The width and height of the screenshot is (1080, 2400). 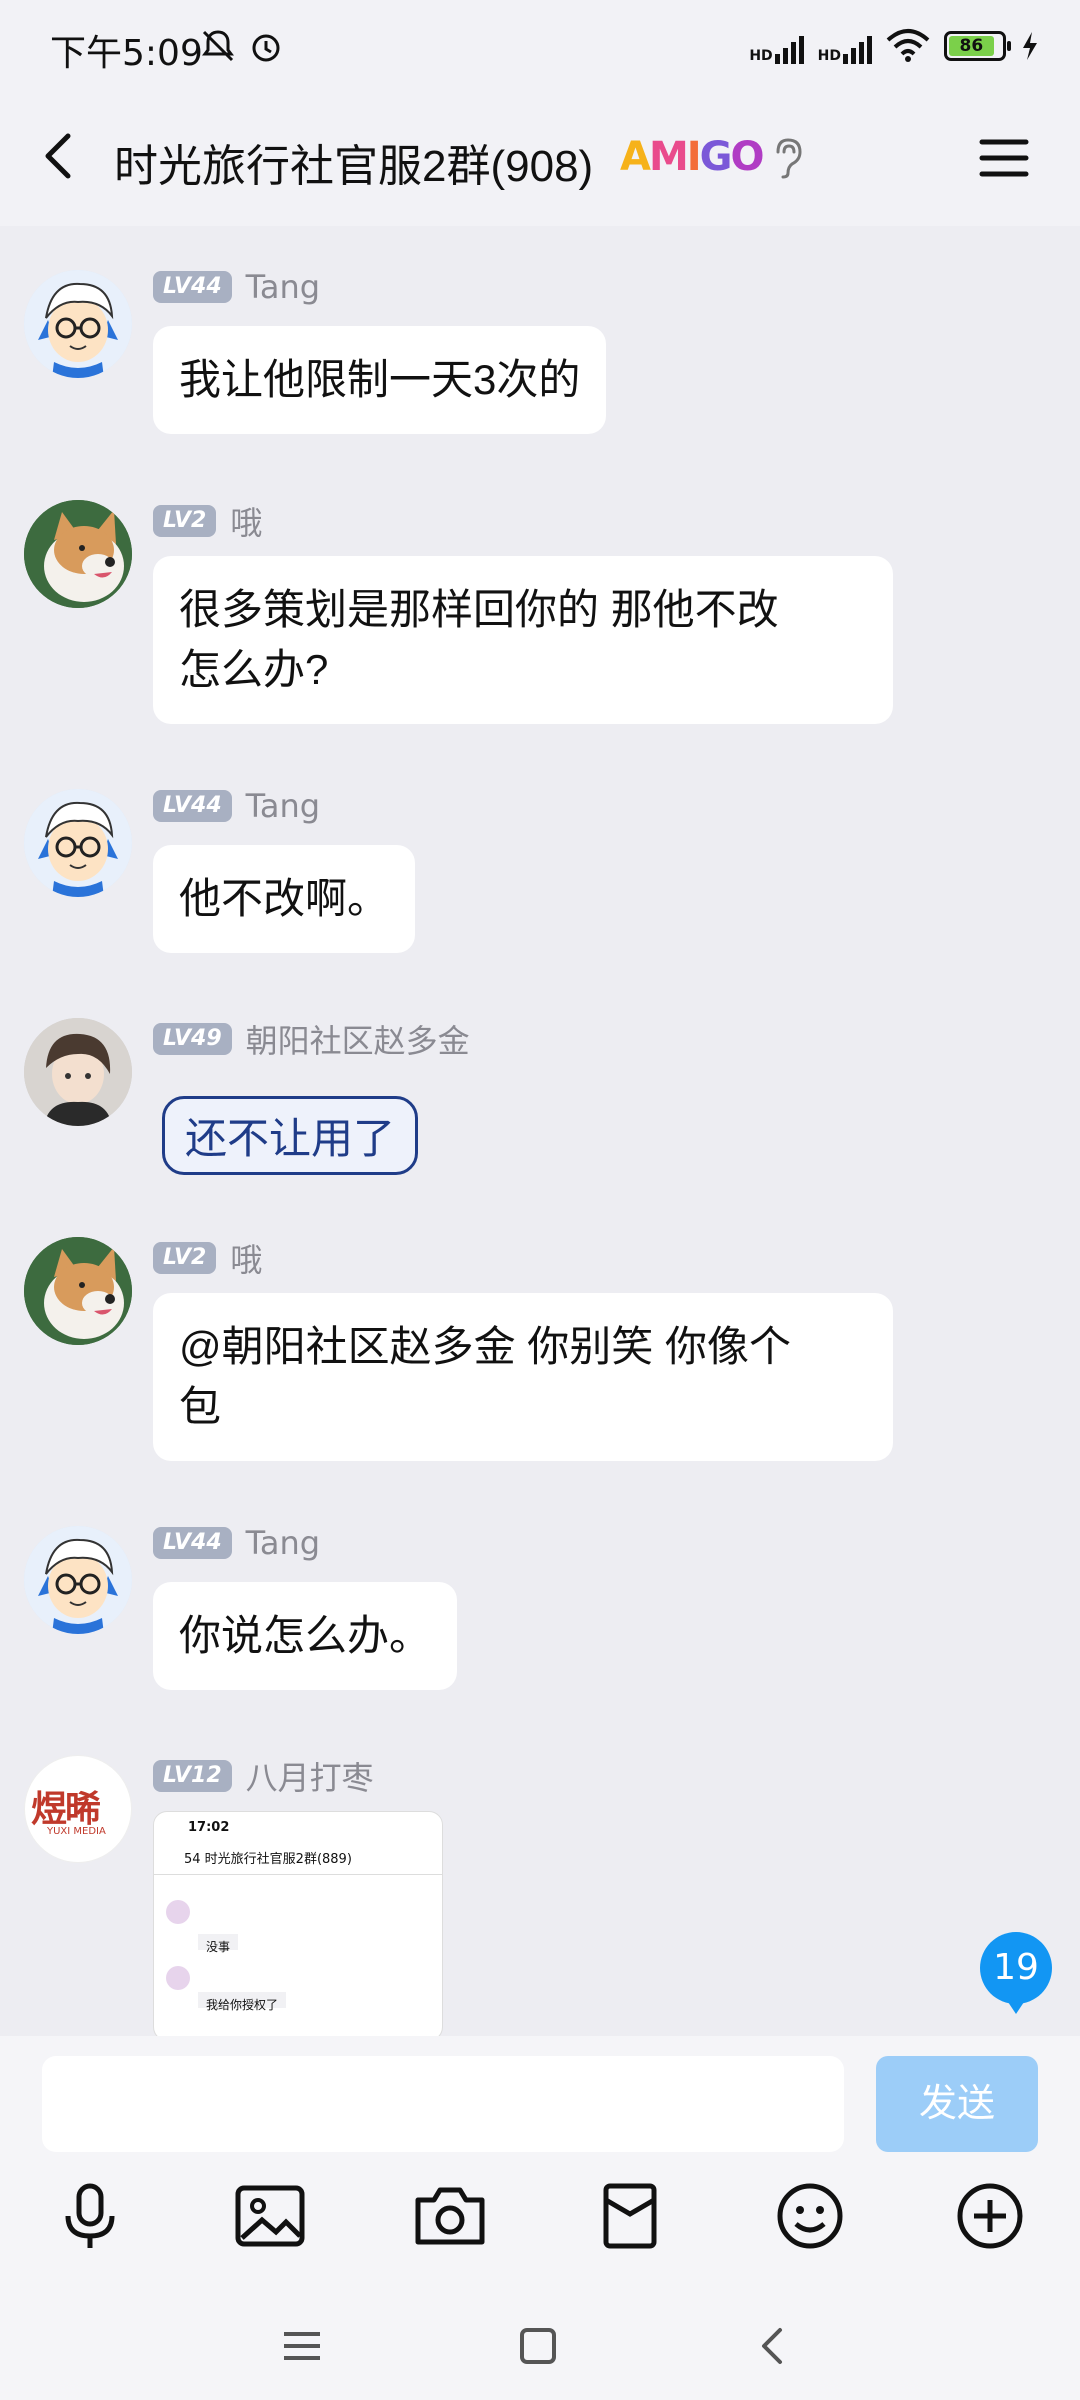 What do you see at coordinates (630, 2216) in the screenshot?
I see `red-packet-icon` at bounding box center [630, 2216].